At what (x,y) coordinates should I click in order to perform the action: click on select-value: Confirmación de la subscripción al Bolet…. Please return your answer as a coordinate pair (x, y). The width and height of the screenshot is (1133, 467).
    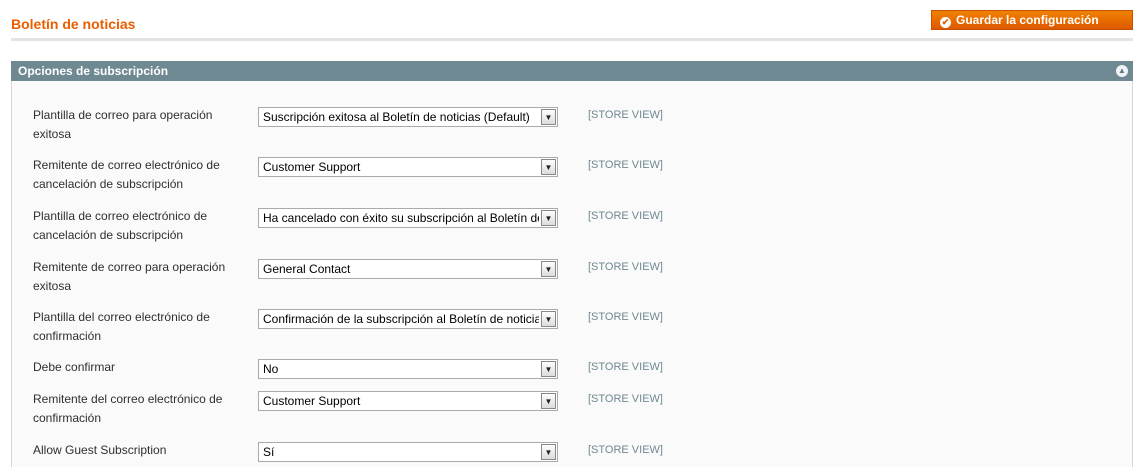
    Looking at the image, I should click on (401, 319).